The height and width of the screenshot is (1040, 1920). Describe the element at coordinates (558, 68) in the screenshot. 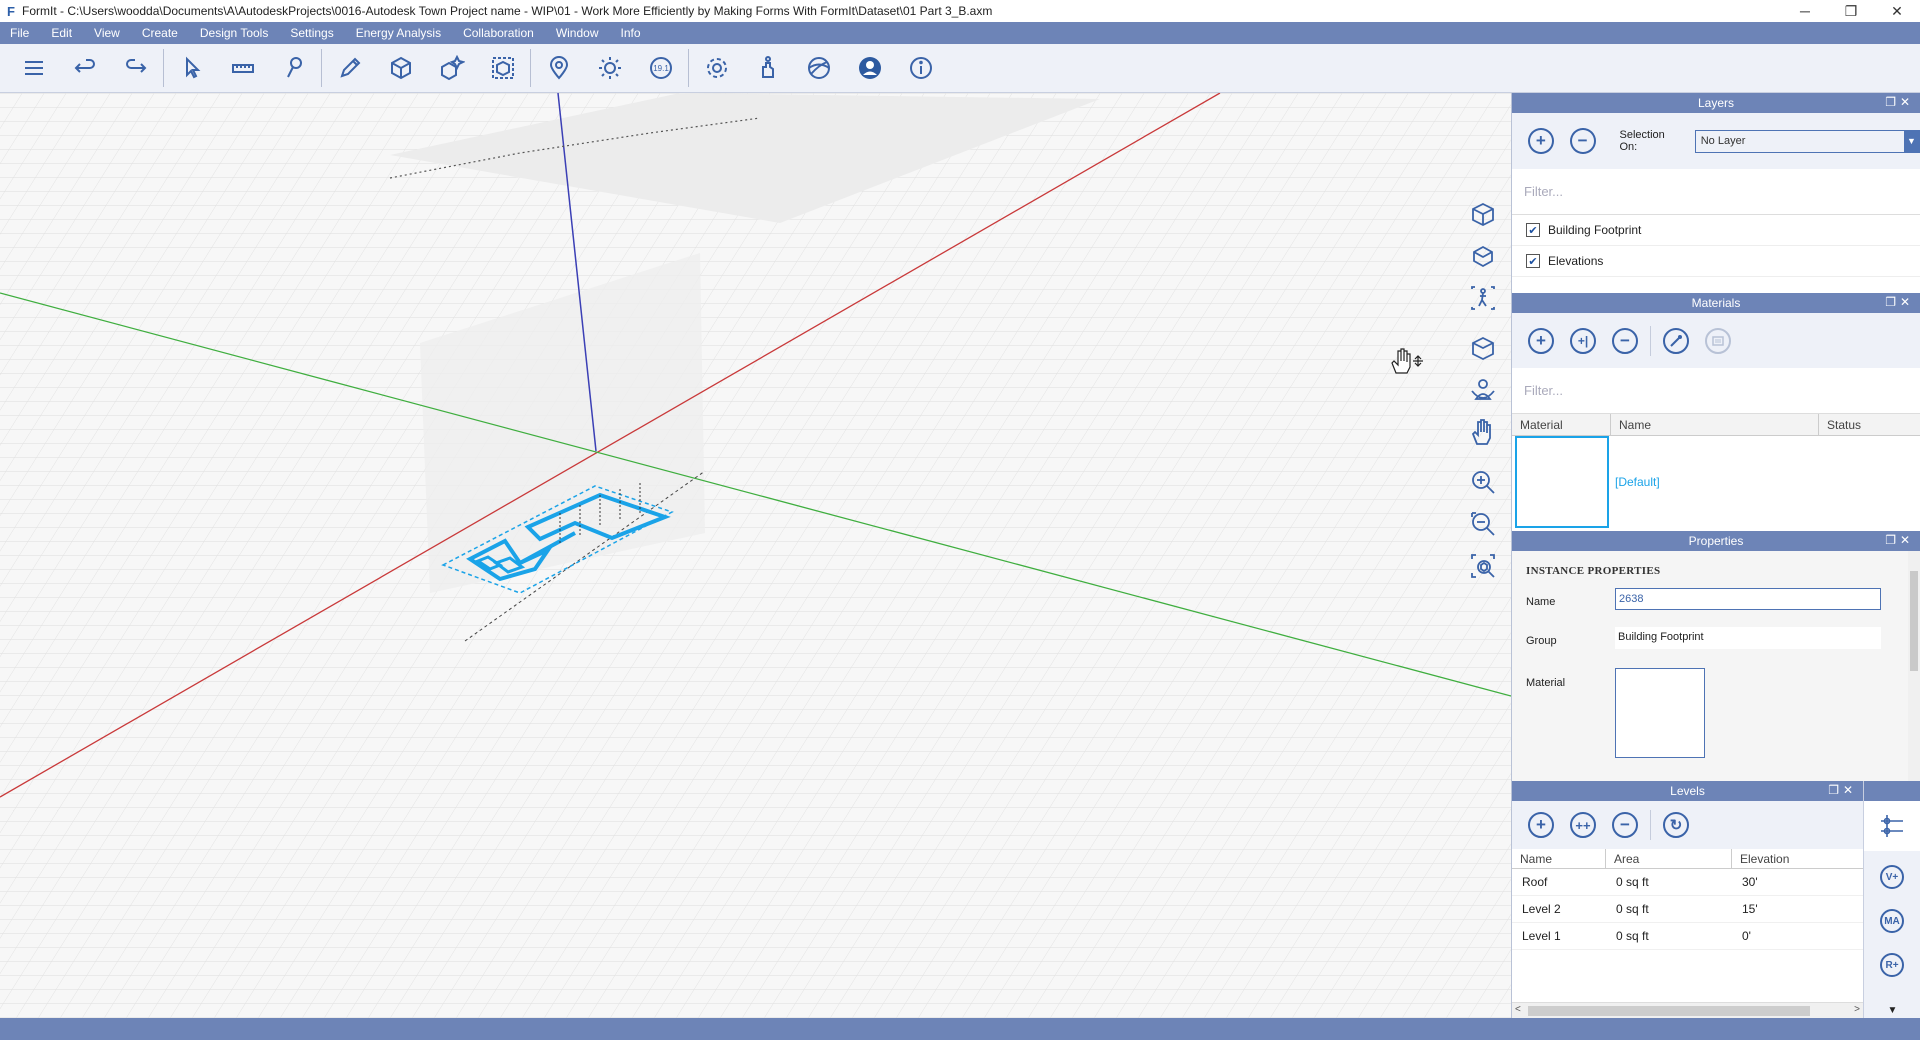

I see `location-button` at that location.